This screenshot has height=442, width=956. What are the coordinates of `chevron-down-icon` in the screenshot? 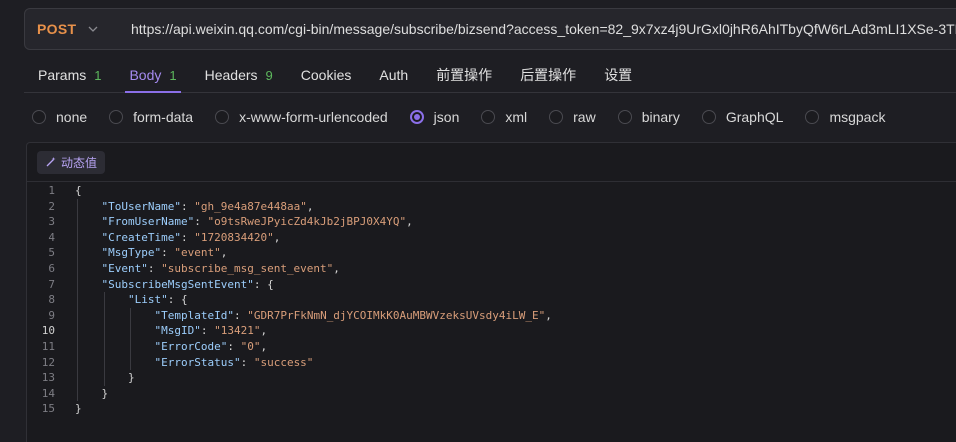 It's located at (93, 29).